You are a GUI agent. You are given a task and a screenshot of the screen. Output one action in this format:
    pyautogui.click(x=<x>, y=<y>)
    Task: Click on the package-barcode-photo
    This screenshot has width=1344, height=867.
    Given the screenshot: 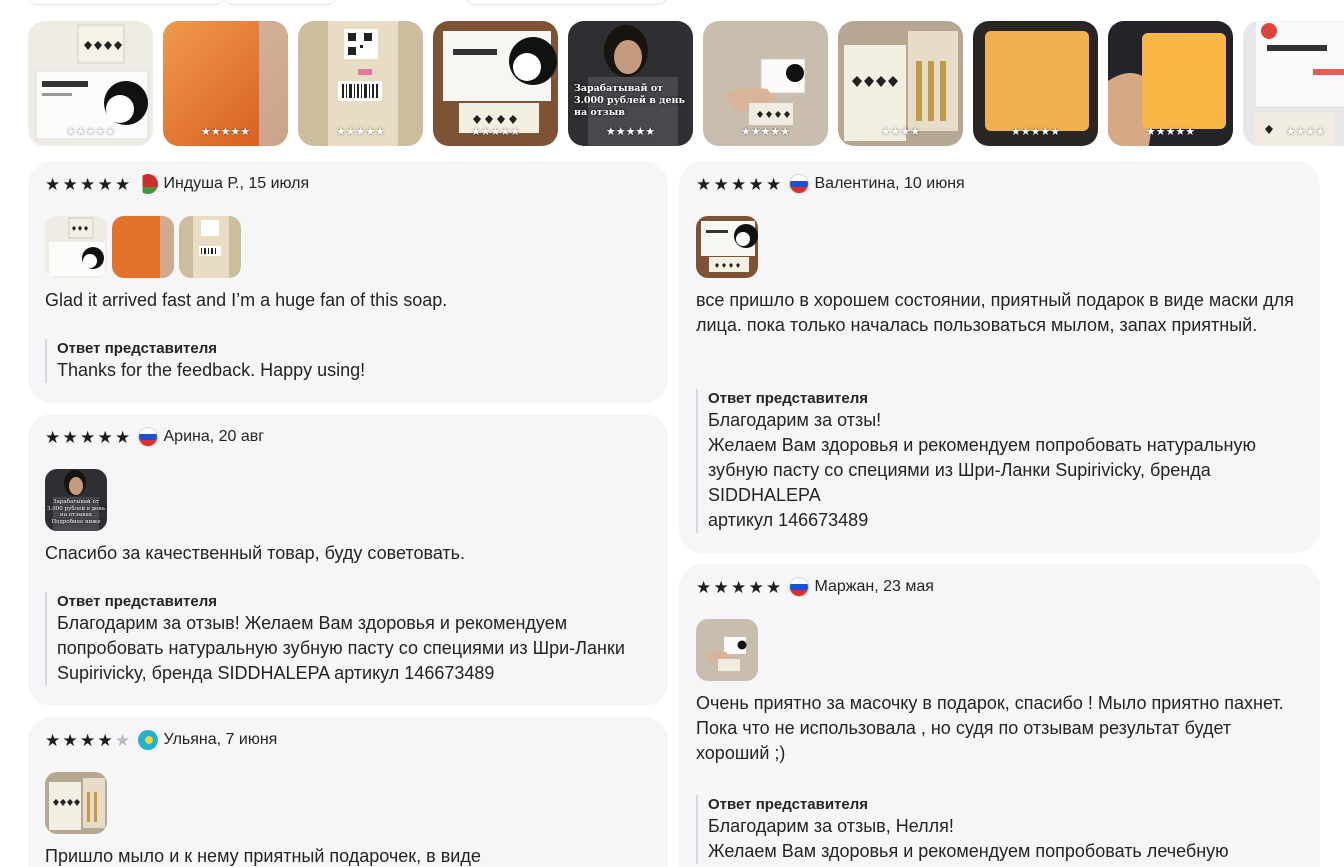 What is the action you would take?
    pyautogui.click(x=210, y=247)
    